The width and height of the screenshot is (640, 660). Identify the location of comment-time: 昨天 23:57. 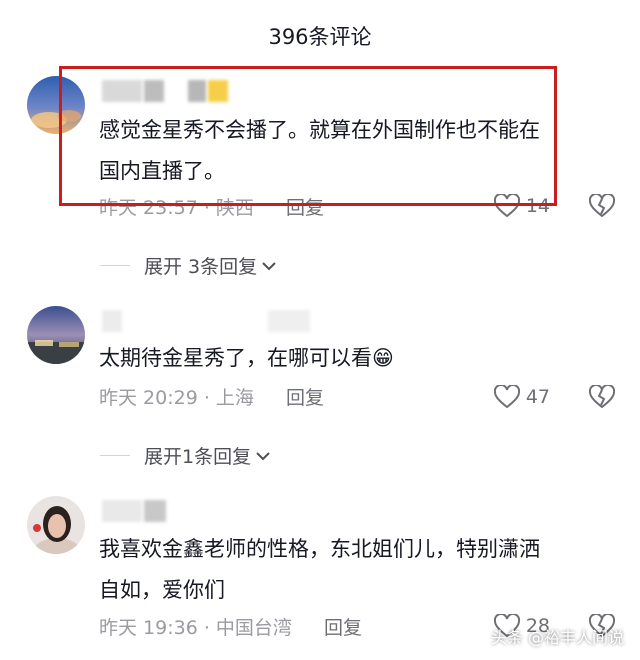
(148, 208).